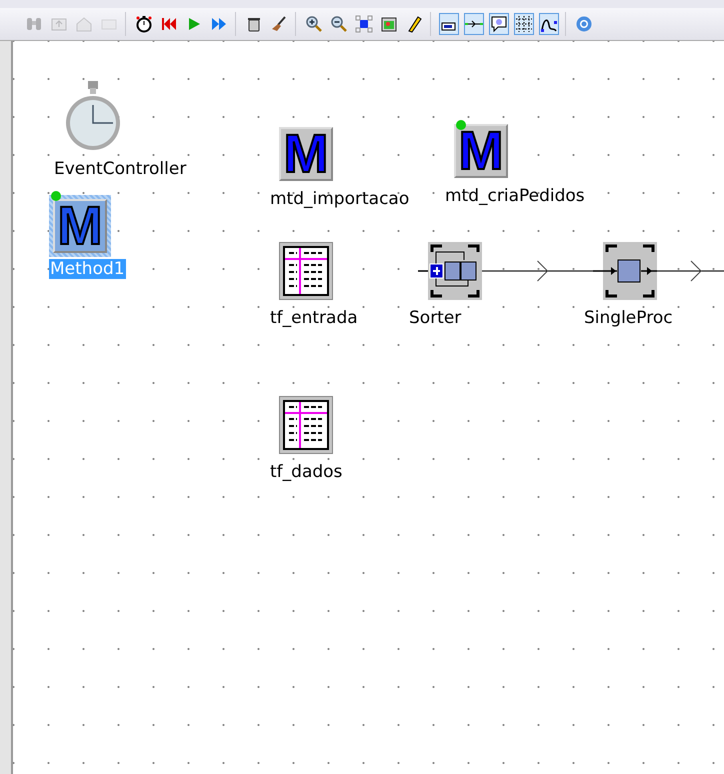 This screenshot has width=724, height=774. I want to click on comment-icon, so click(499, 24).